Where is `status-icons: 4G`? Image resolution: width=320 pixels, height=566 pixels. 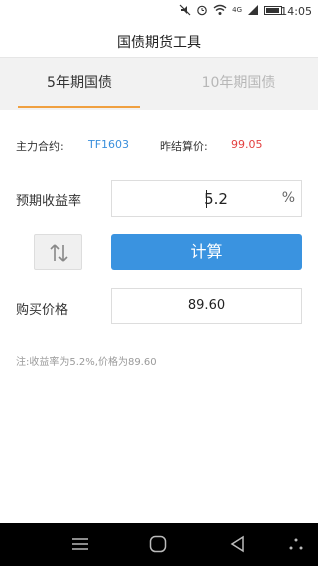 status-icons: 4G is located at coordinates (230, 10).